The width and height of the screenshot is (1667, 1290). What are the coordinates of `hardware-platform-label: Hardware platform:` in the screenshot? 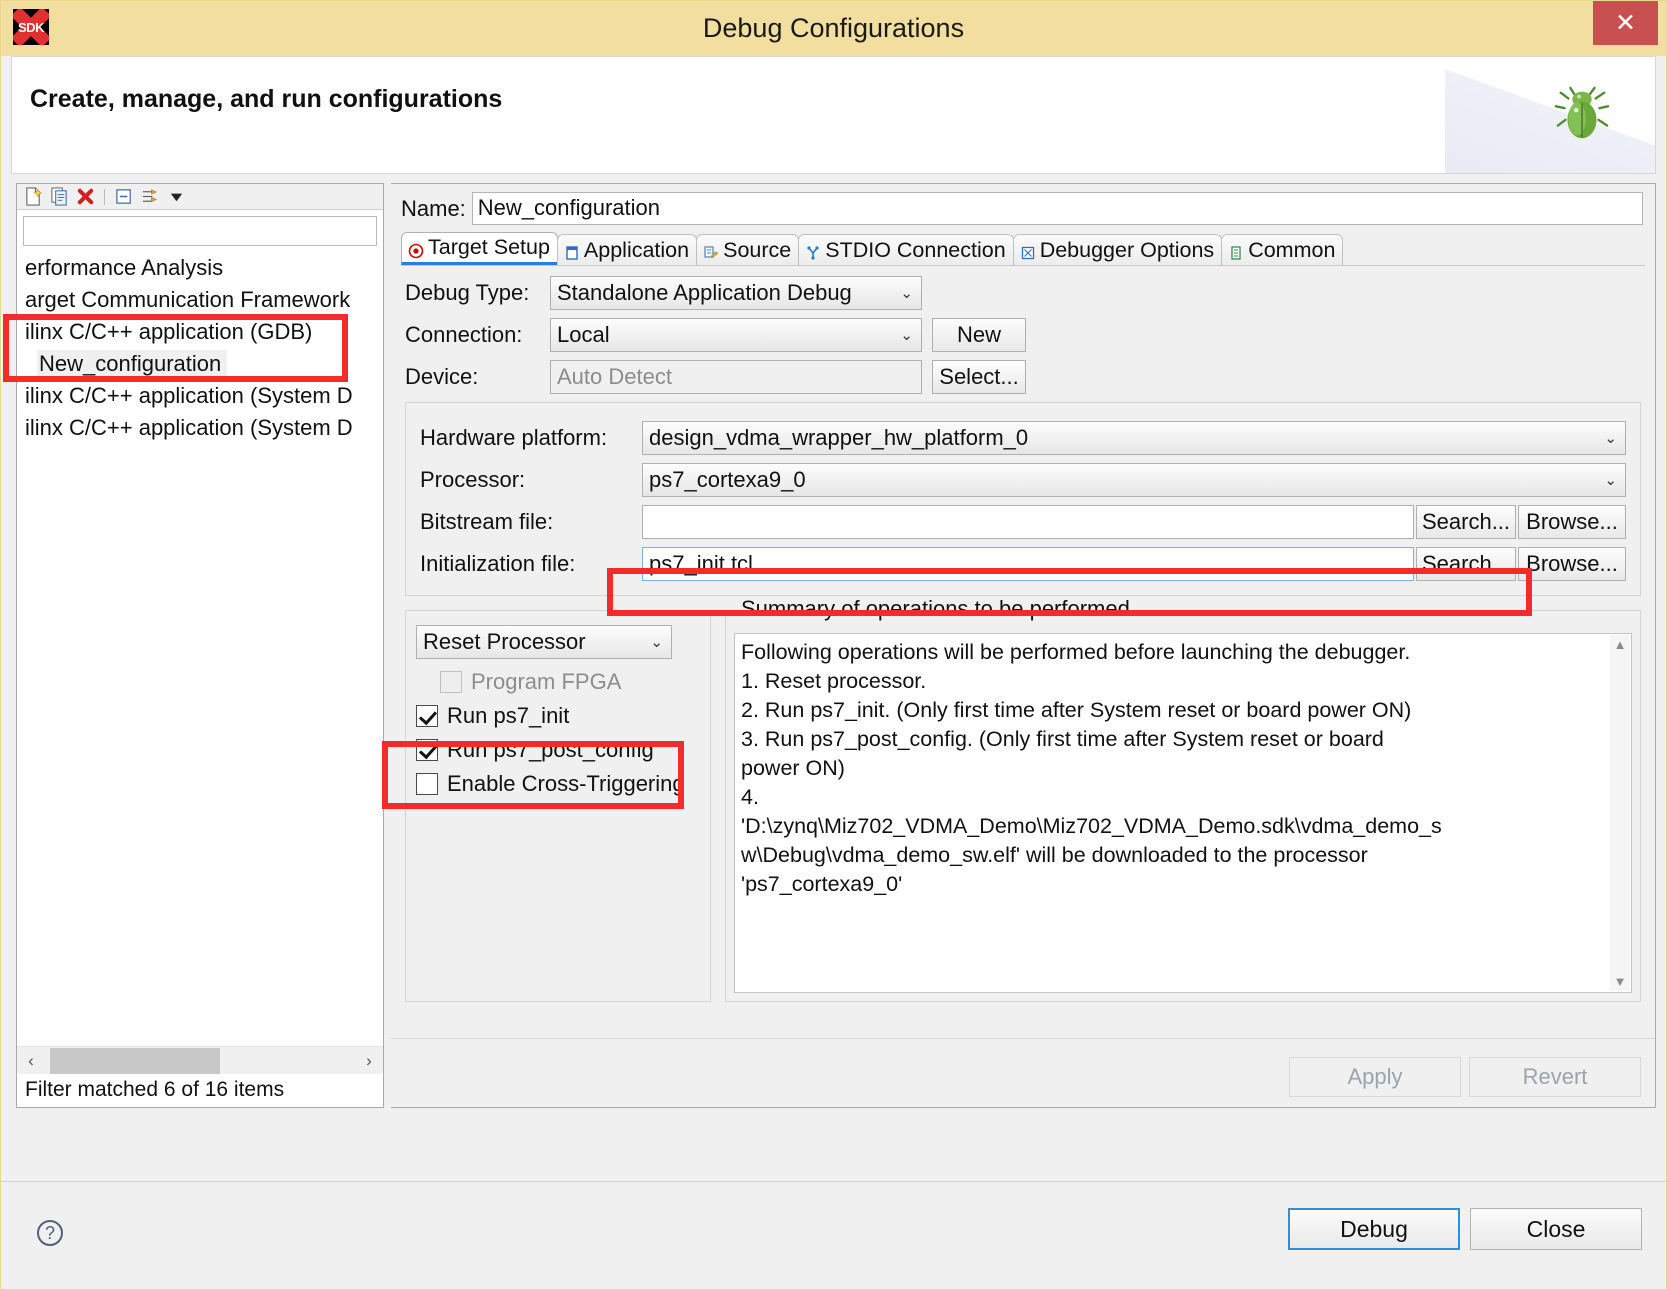 It's located at (514, 437).